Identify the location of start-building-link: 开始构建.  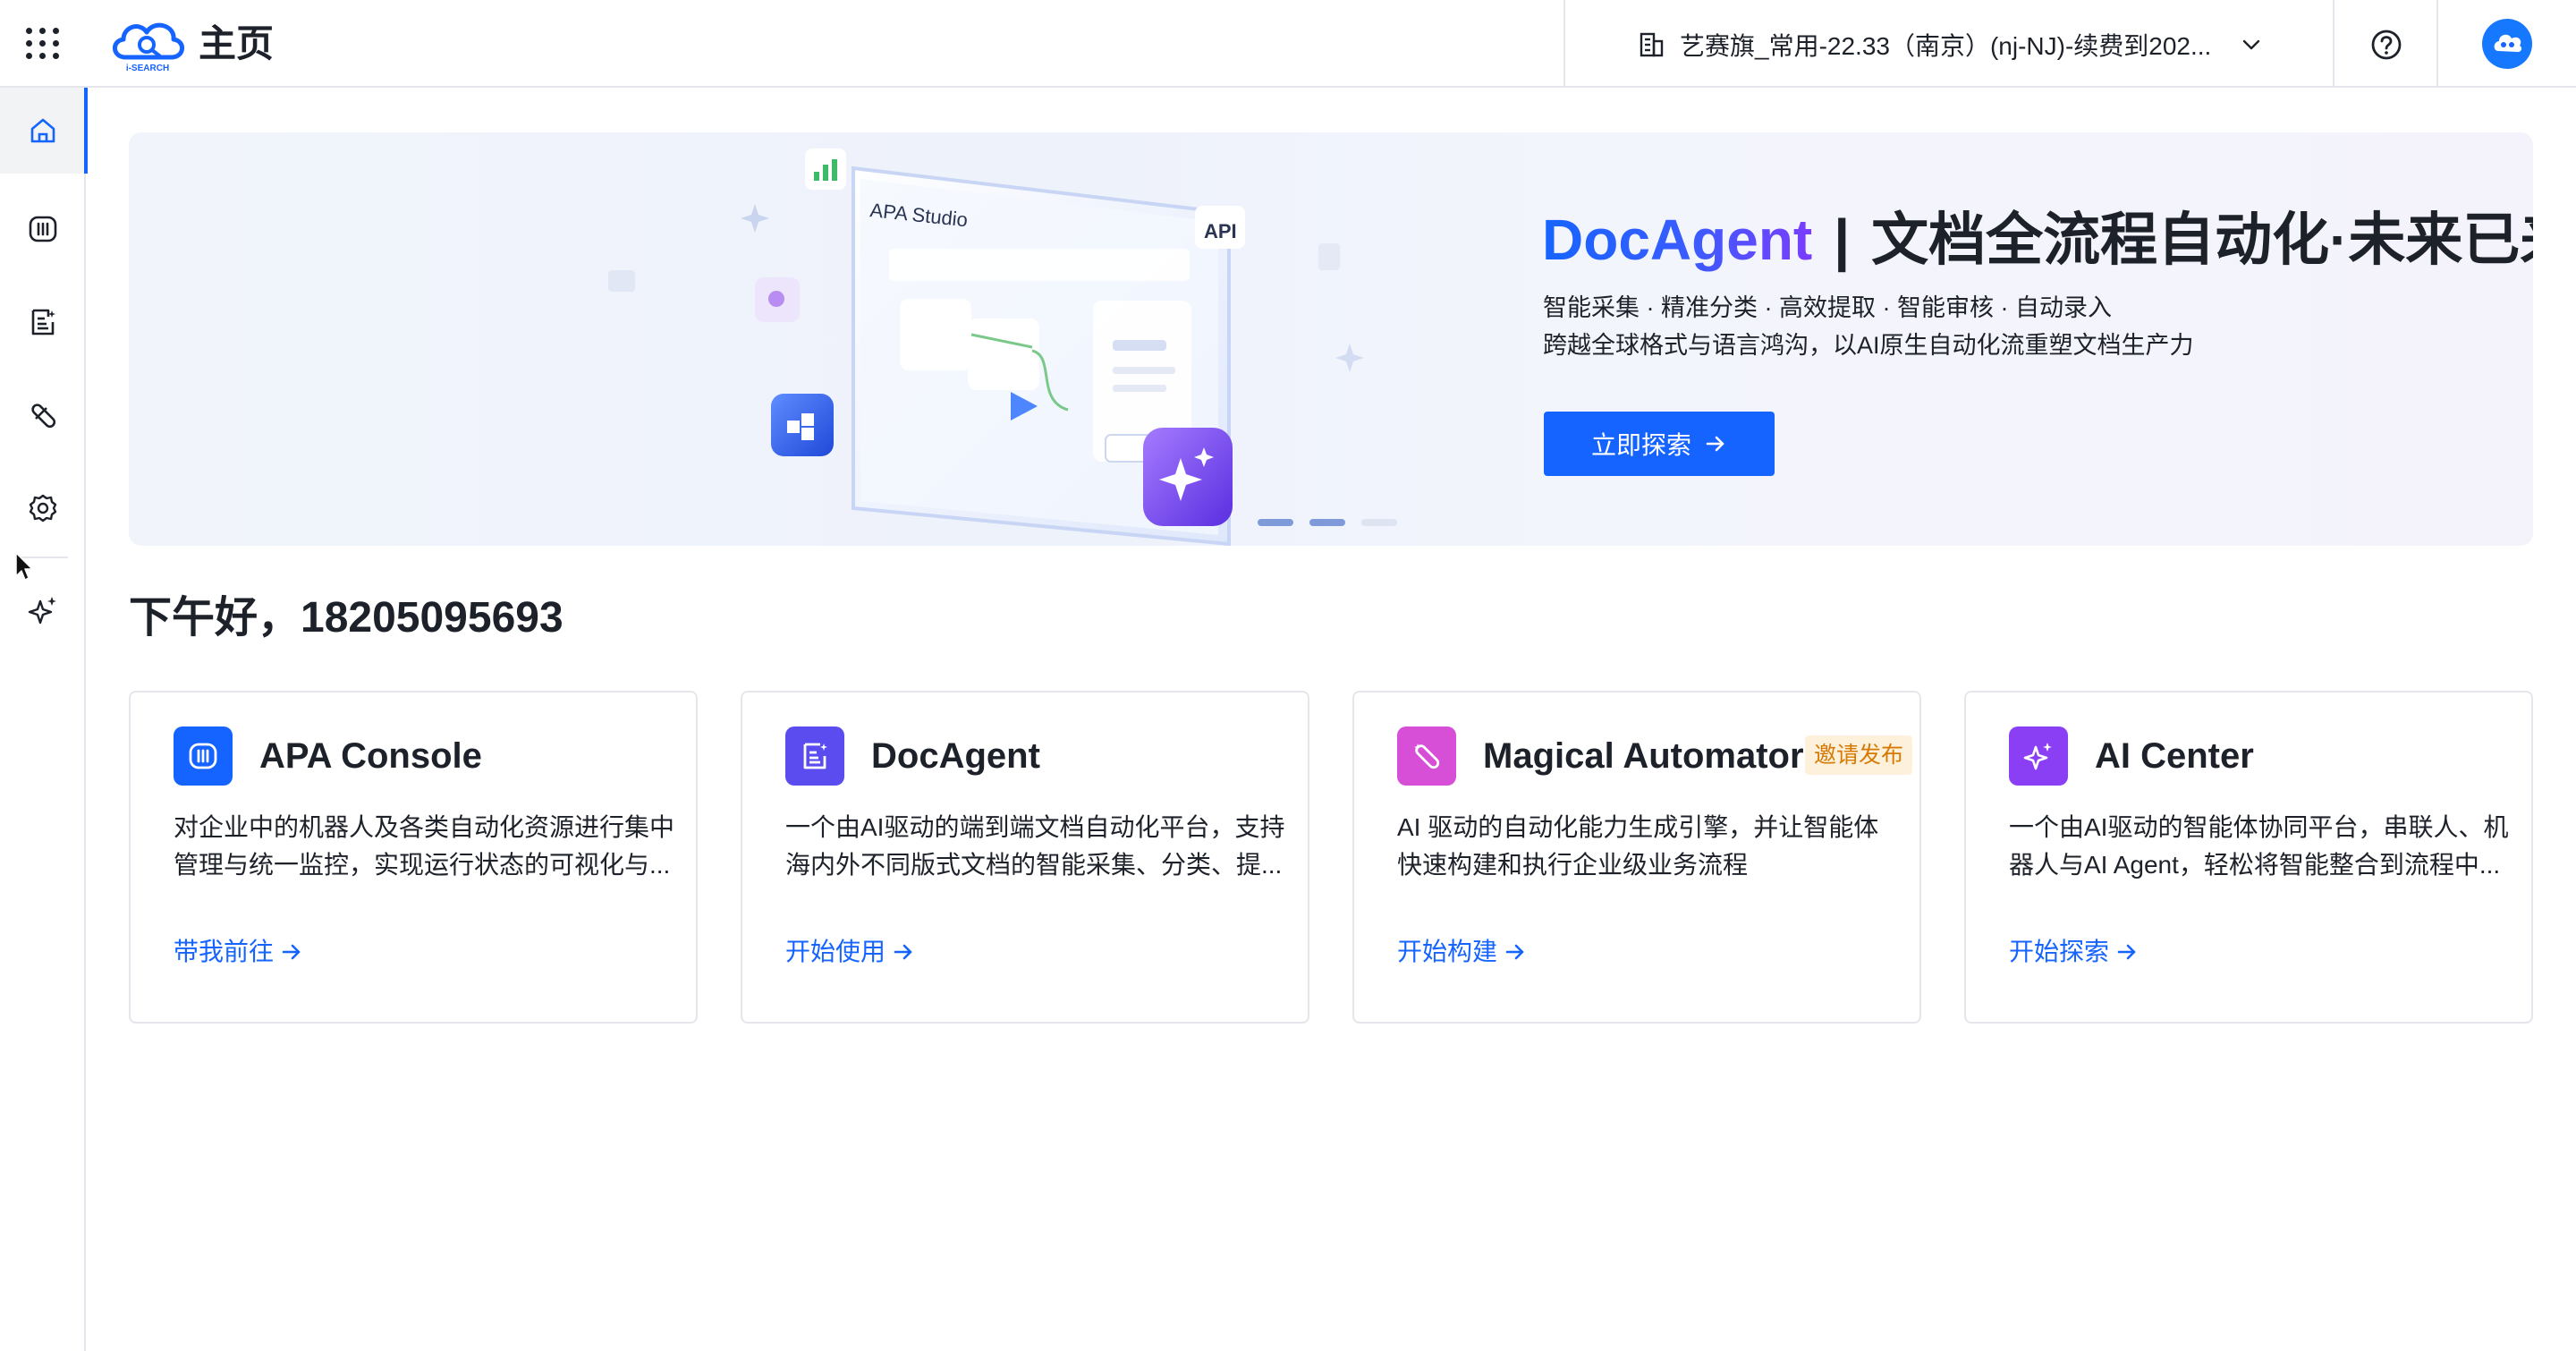
(1461, 952).